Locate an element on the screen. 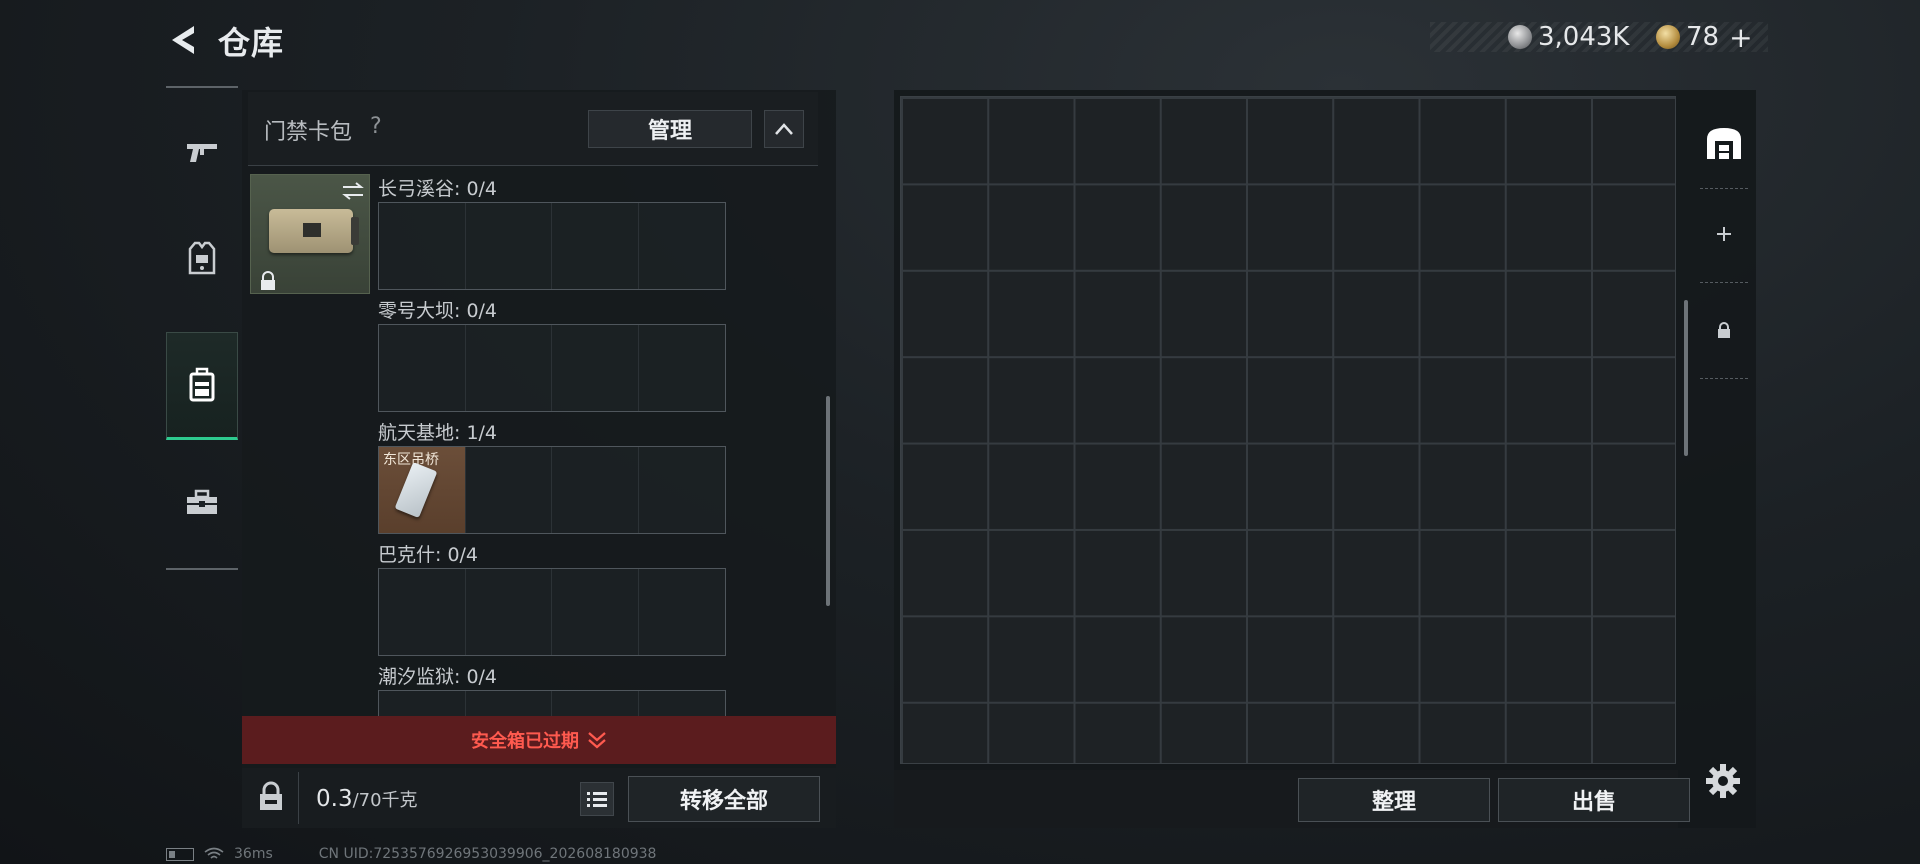 This screenshot has height=864, width=1920. ping-text: 36ms is located at coordinates (253, 854).